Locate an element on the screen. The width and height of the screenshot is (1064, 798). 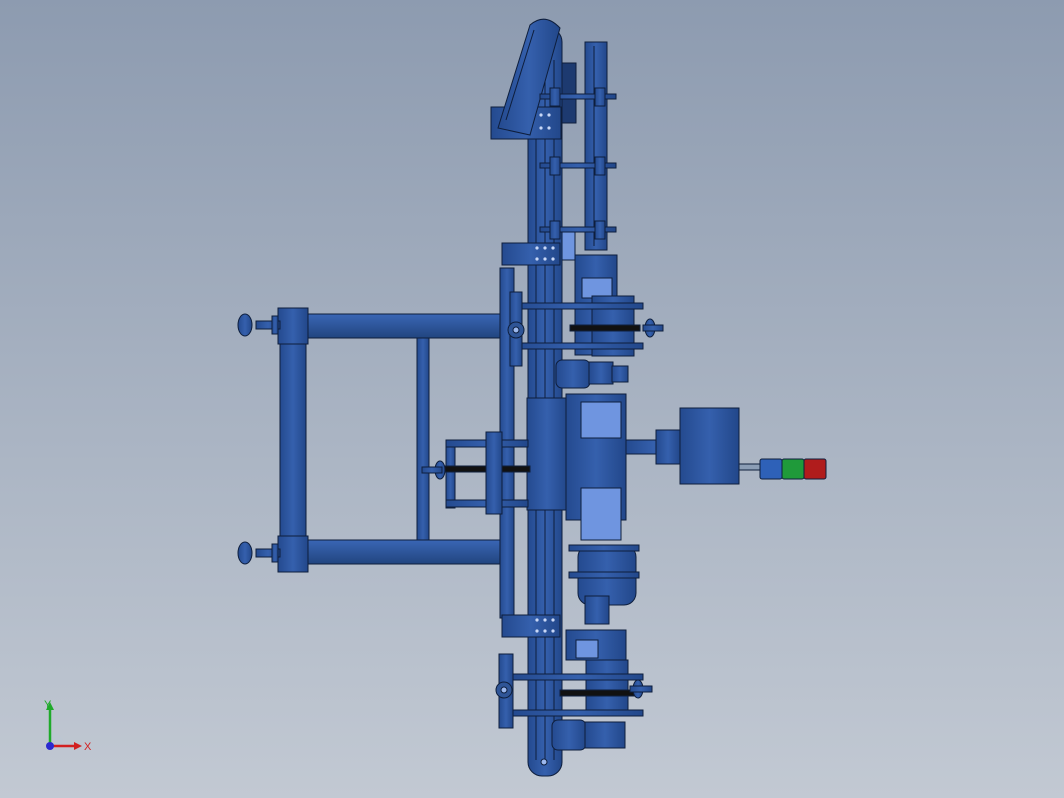
station-bottom is located at coordinates (574, 690).